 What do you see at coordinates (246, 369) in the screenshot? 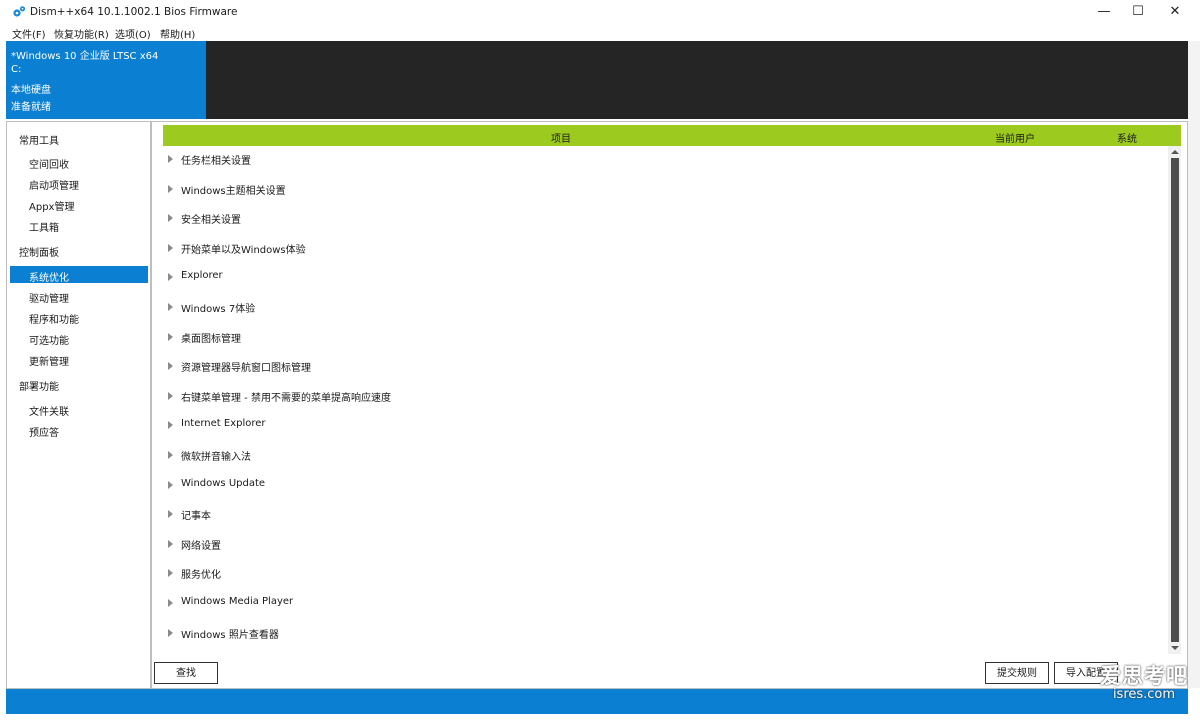
I see `tree-row-label: 资源管理器导航窗口图标管理` at bounding box center [246, 369].